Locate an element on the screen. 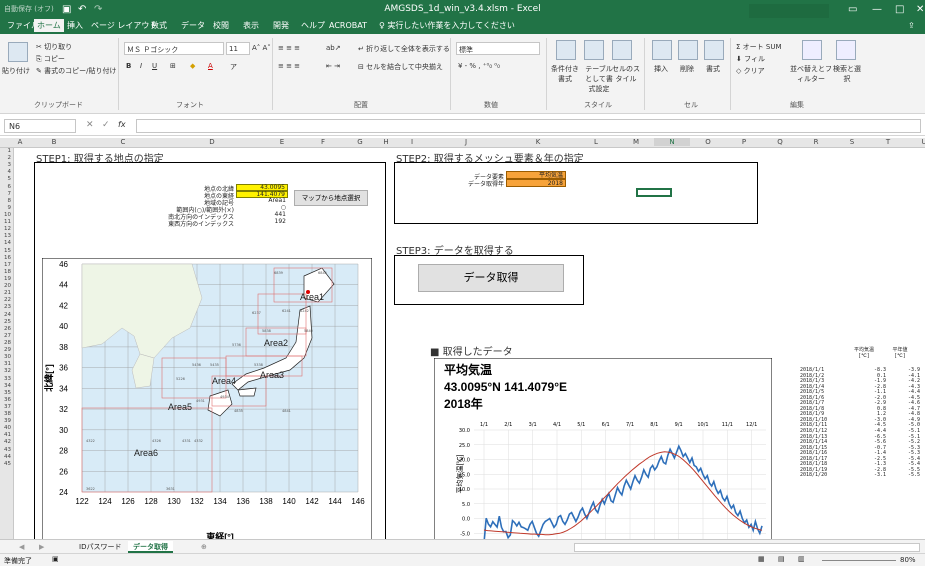 This screenshot has height=566, width=925. row-header: 28 is located at coordinates (6, 343).